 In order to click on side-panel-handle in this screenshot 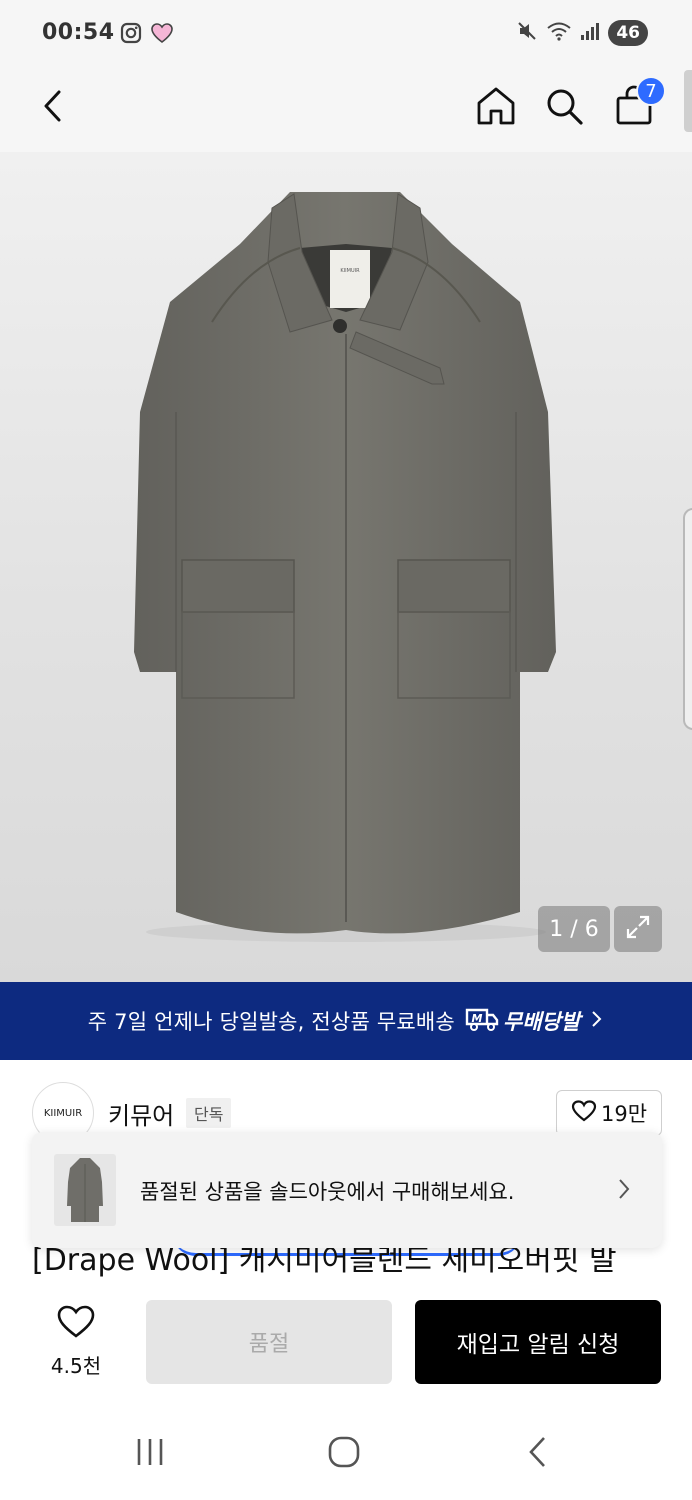, I will do `click(687, 619)`.